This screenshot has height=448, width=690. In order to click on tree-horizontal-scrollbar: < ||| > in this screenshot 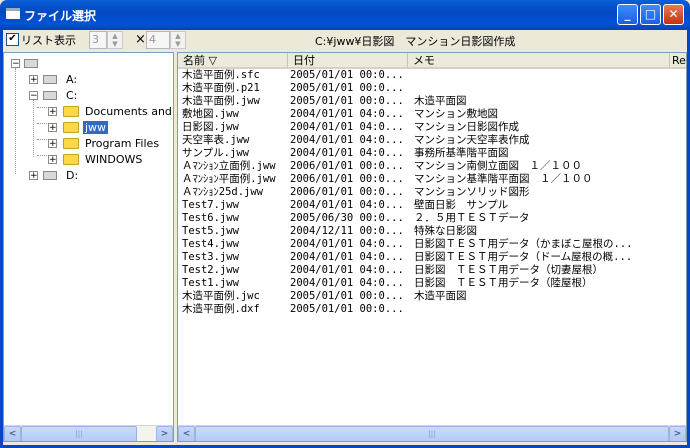, I will do `click(88, 433)`.